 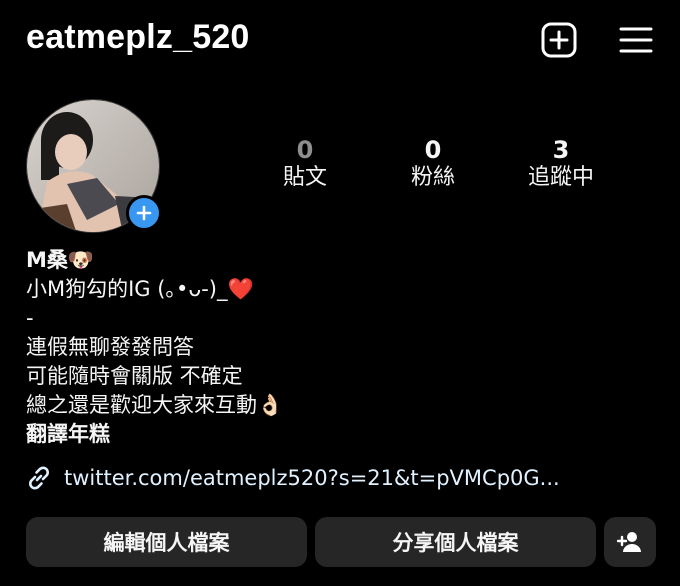 I want to click on edit-profile-button: 編輯個人檔案, so click(x=166, y=542).